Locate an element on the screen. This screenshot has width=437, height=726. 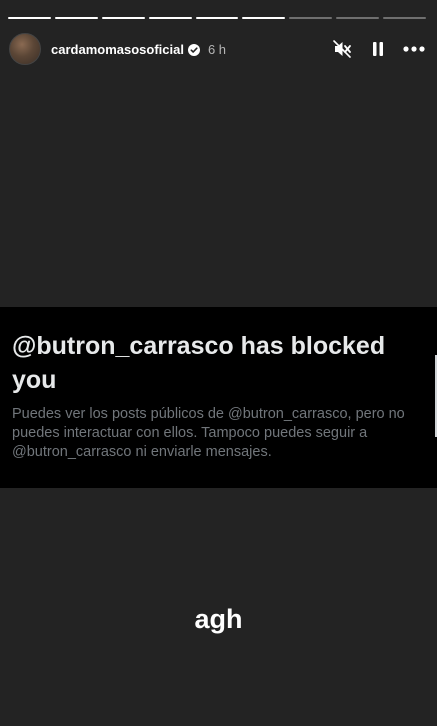
post-time: 6 h is located at coordinates (217, 49).